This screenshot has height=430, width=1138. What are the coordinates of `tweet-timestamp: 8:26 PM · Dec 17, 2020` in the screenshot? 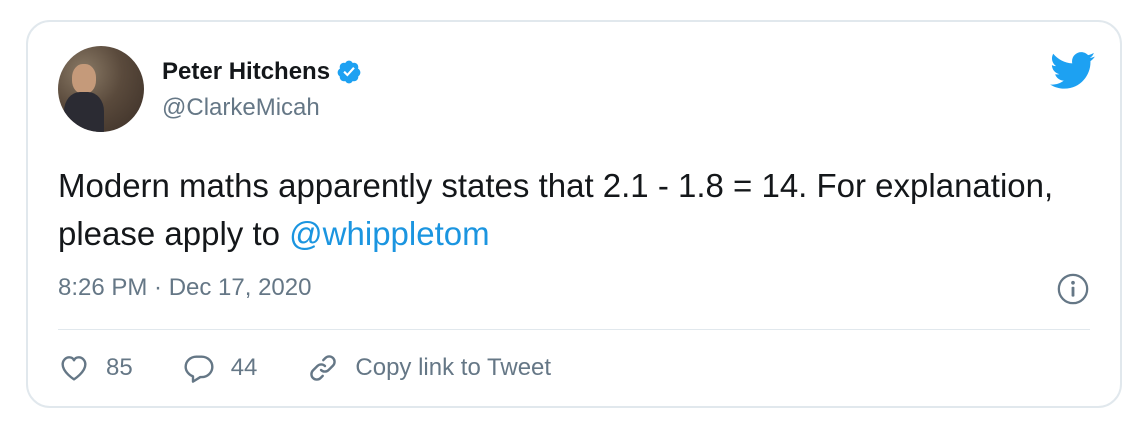 It's located at (184, 288).